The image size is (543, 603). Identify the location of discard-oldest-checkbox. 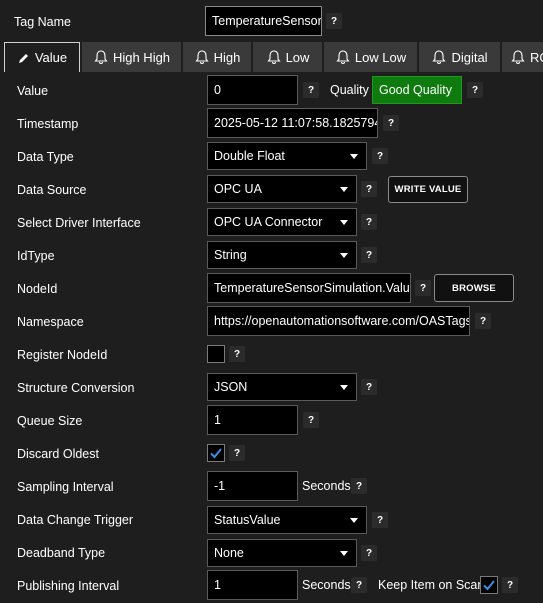
(216, 453).